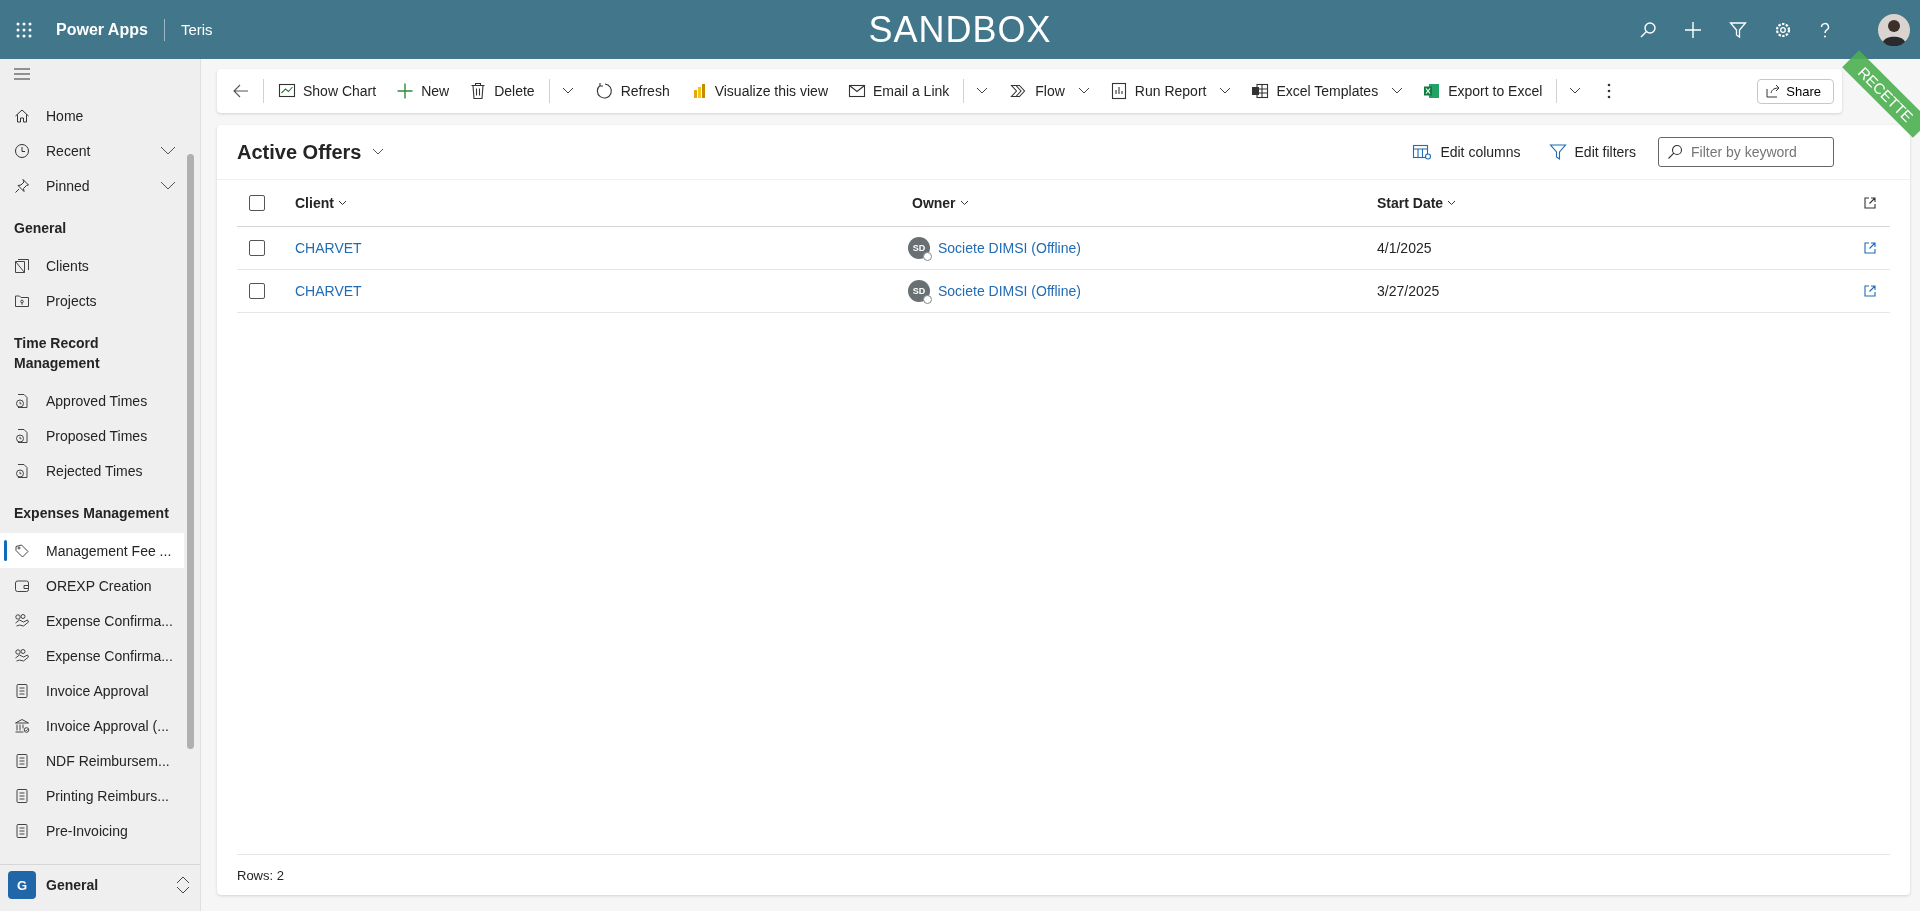  Describe the element at coordinates (1408, 291) in the screenshot. I see `table-cell: 3/27/2025` at that location.